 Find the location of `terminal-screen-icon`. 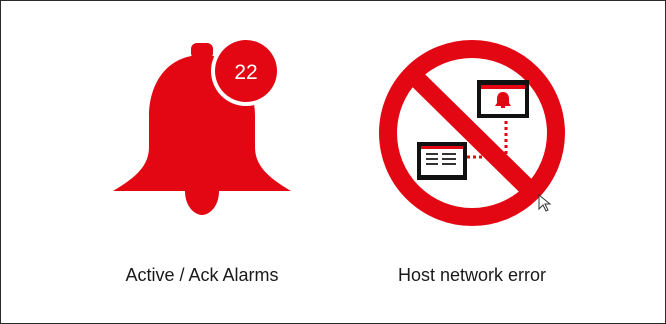

terminal-screen-icon is located at coordinates (442, 161).